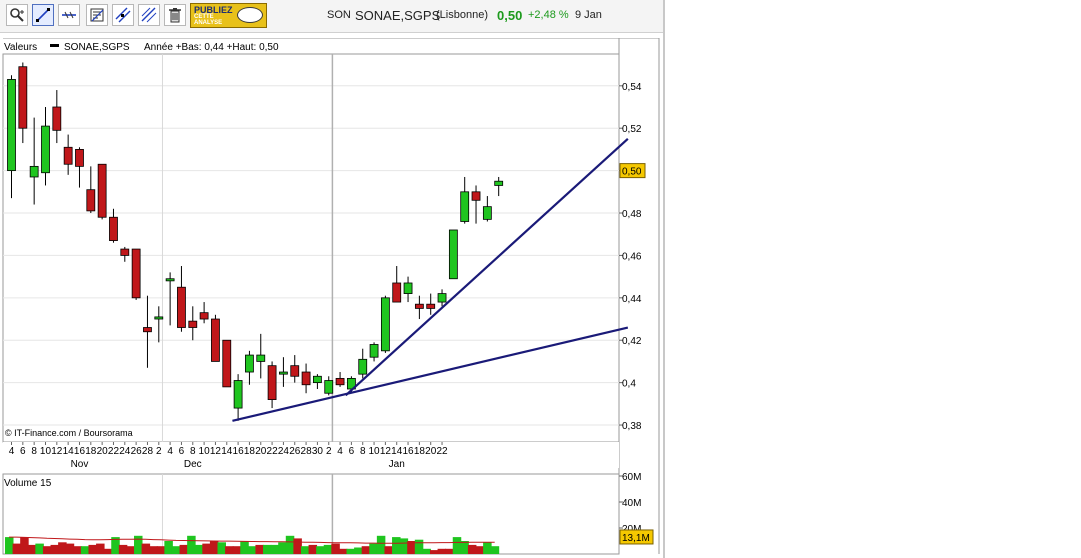  I want to click on month-label: Nov, so click(80, 464).